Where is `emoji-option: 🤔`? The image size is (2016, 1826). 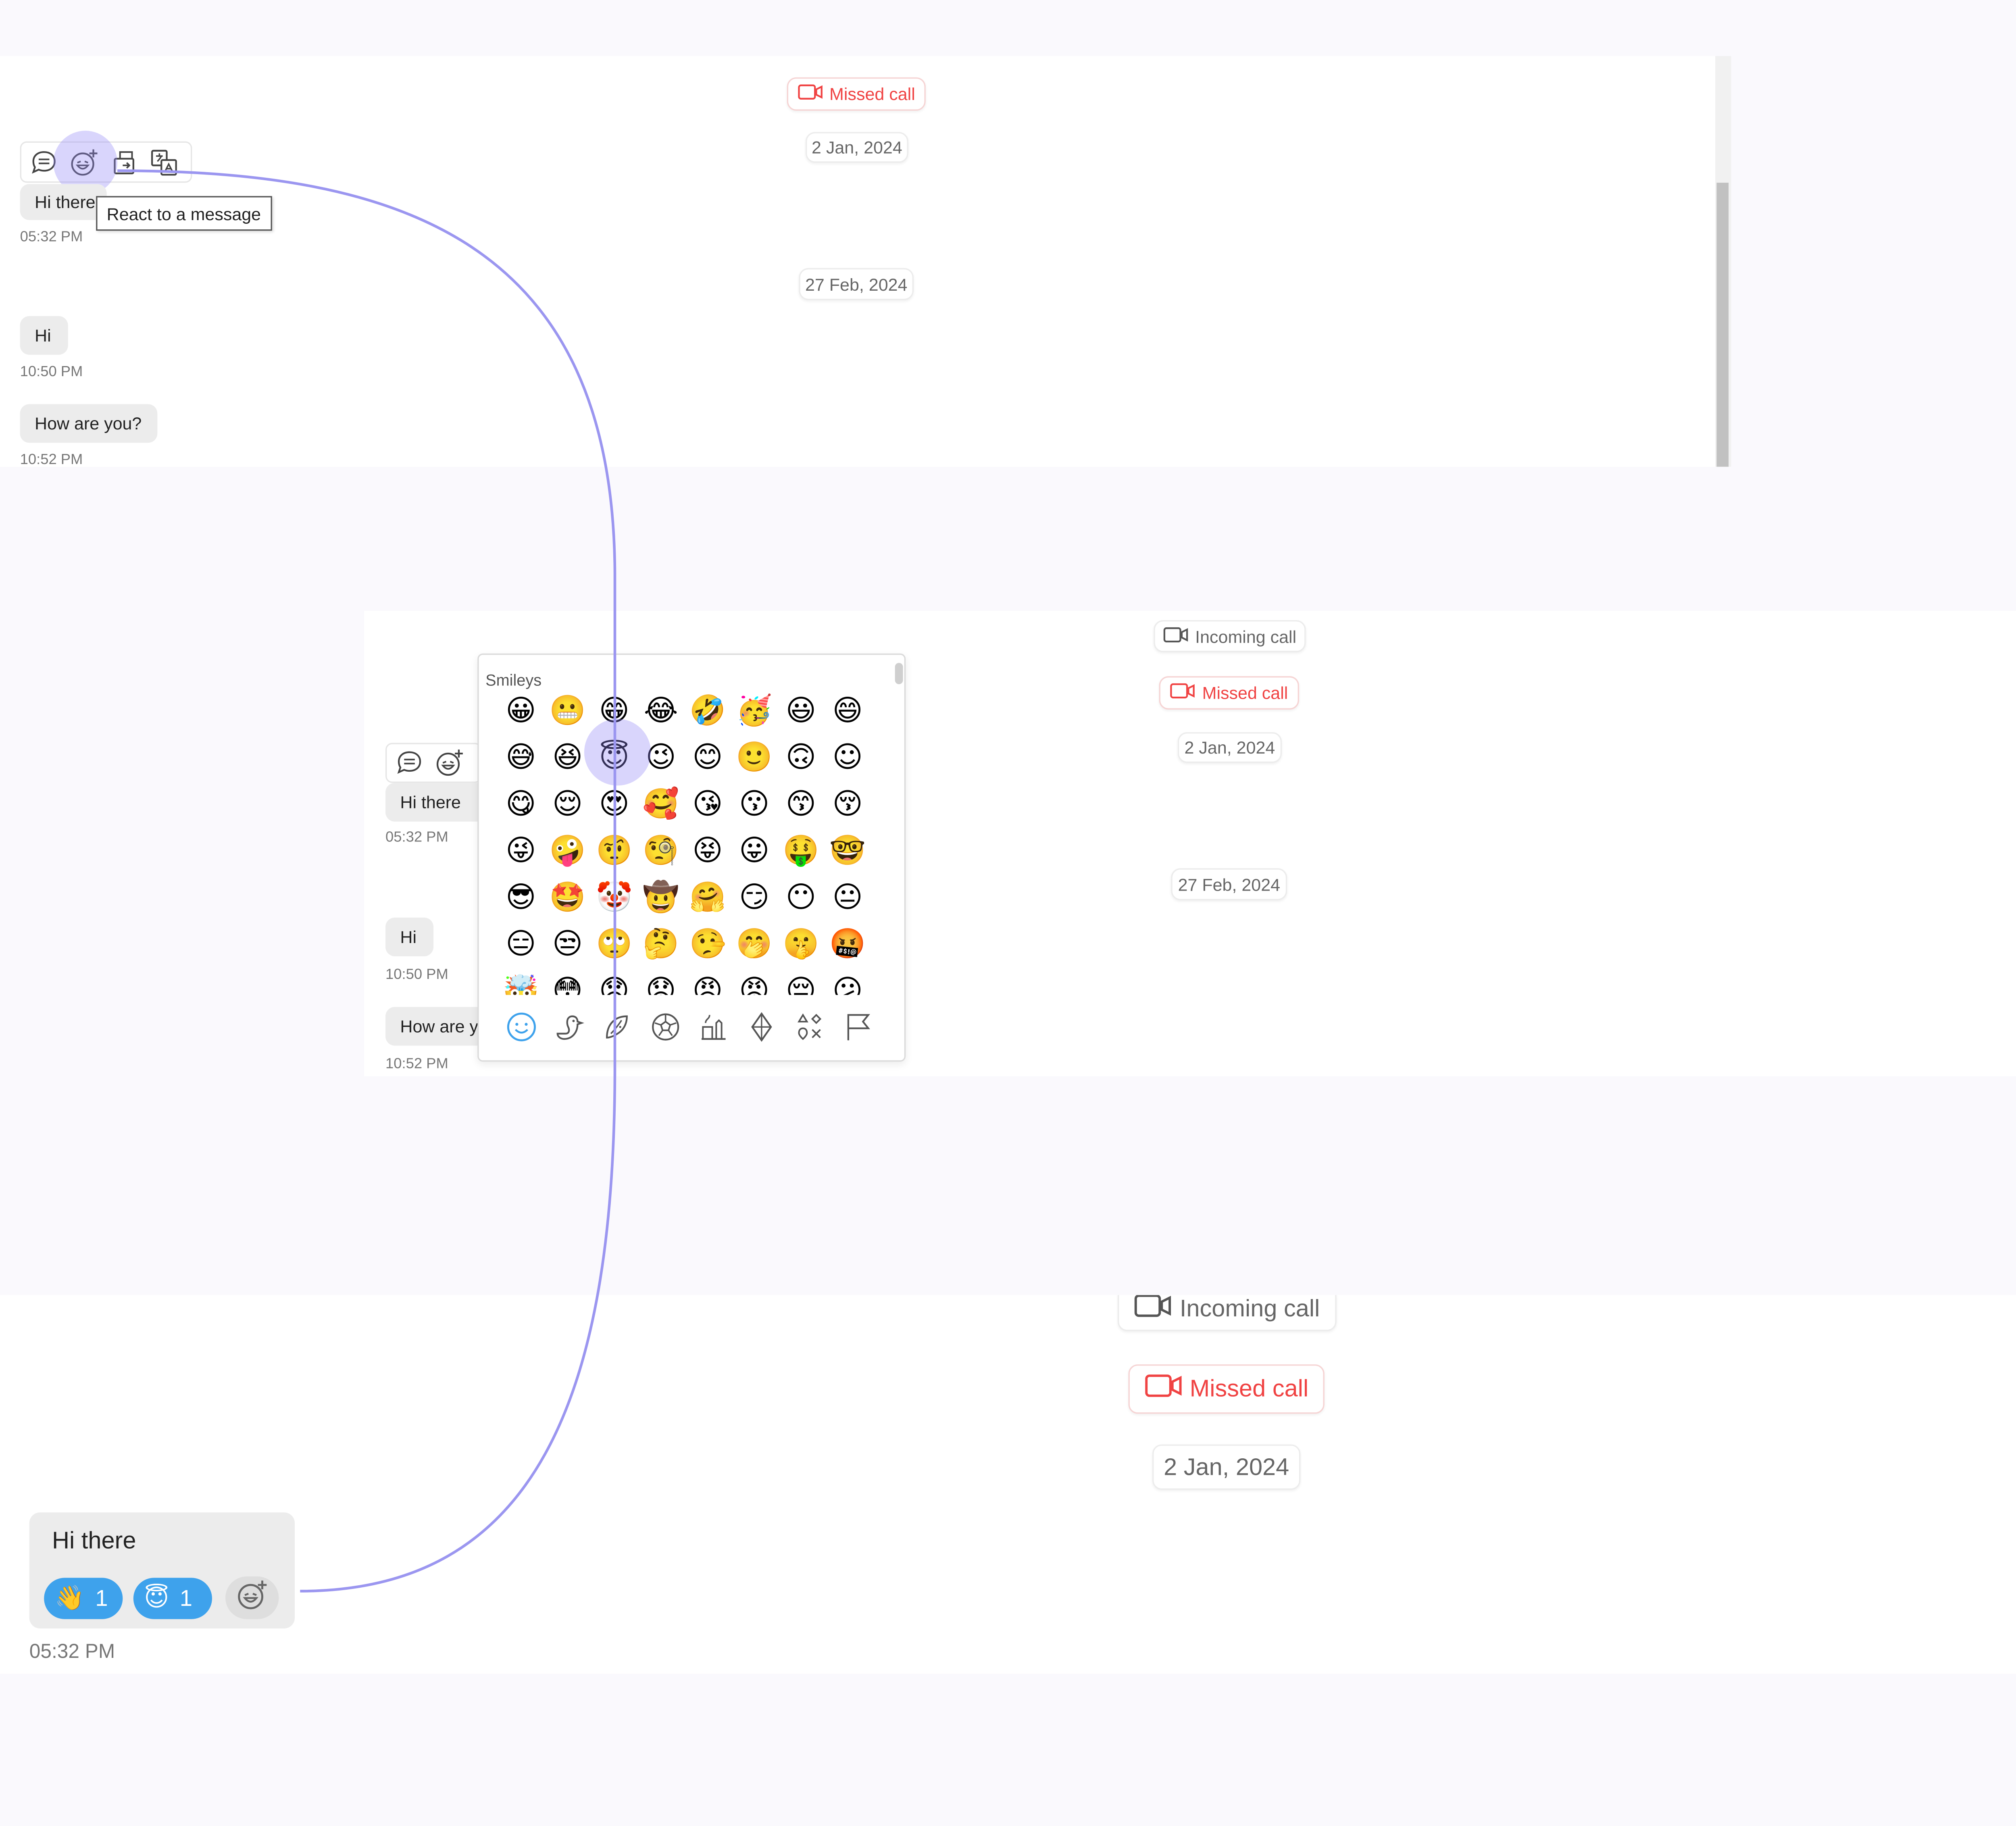 emoji-option: 🤔 is located at coordinates (660, 945).